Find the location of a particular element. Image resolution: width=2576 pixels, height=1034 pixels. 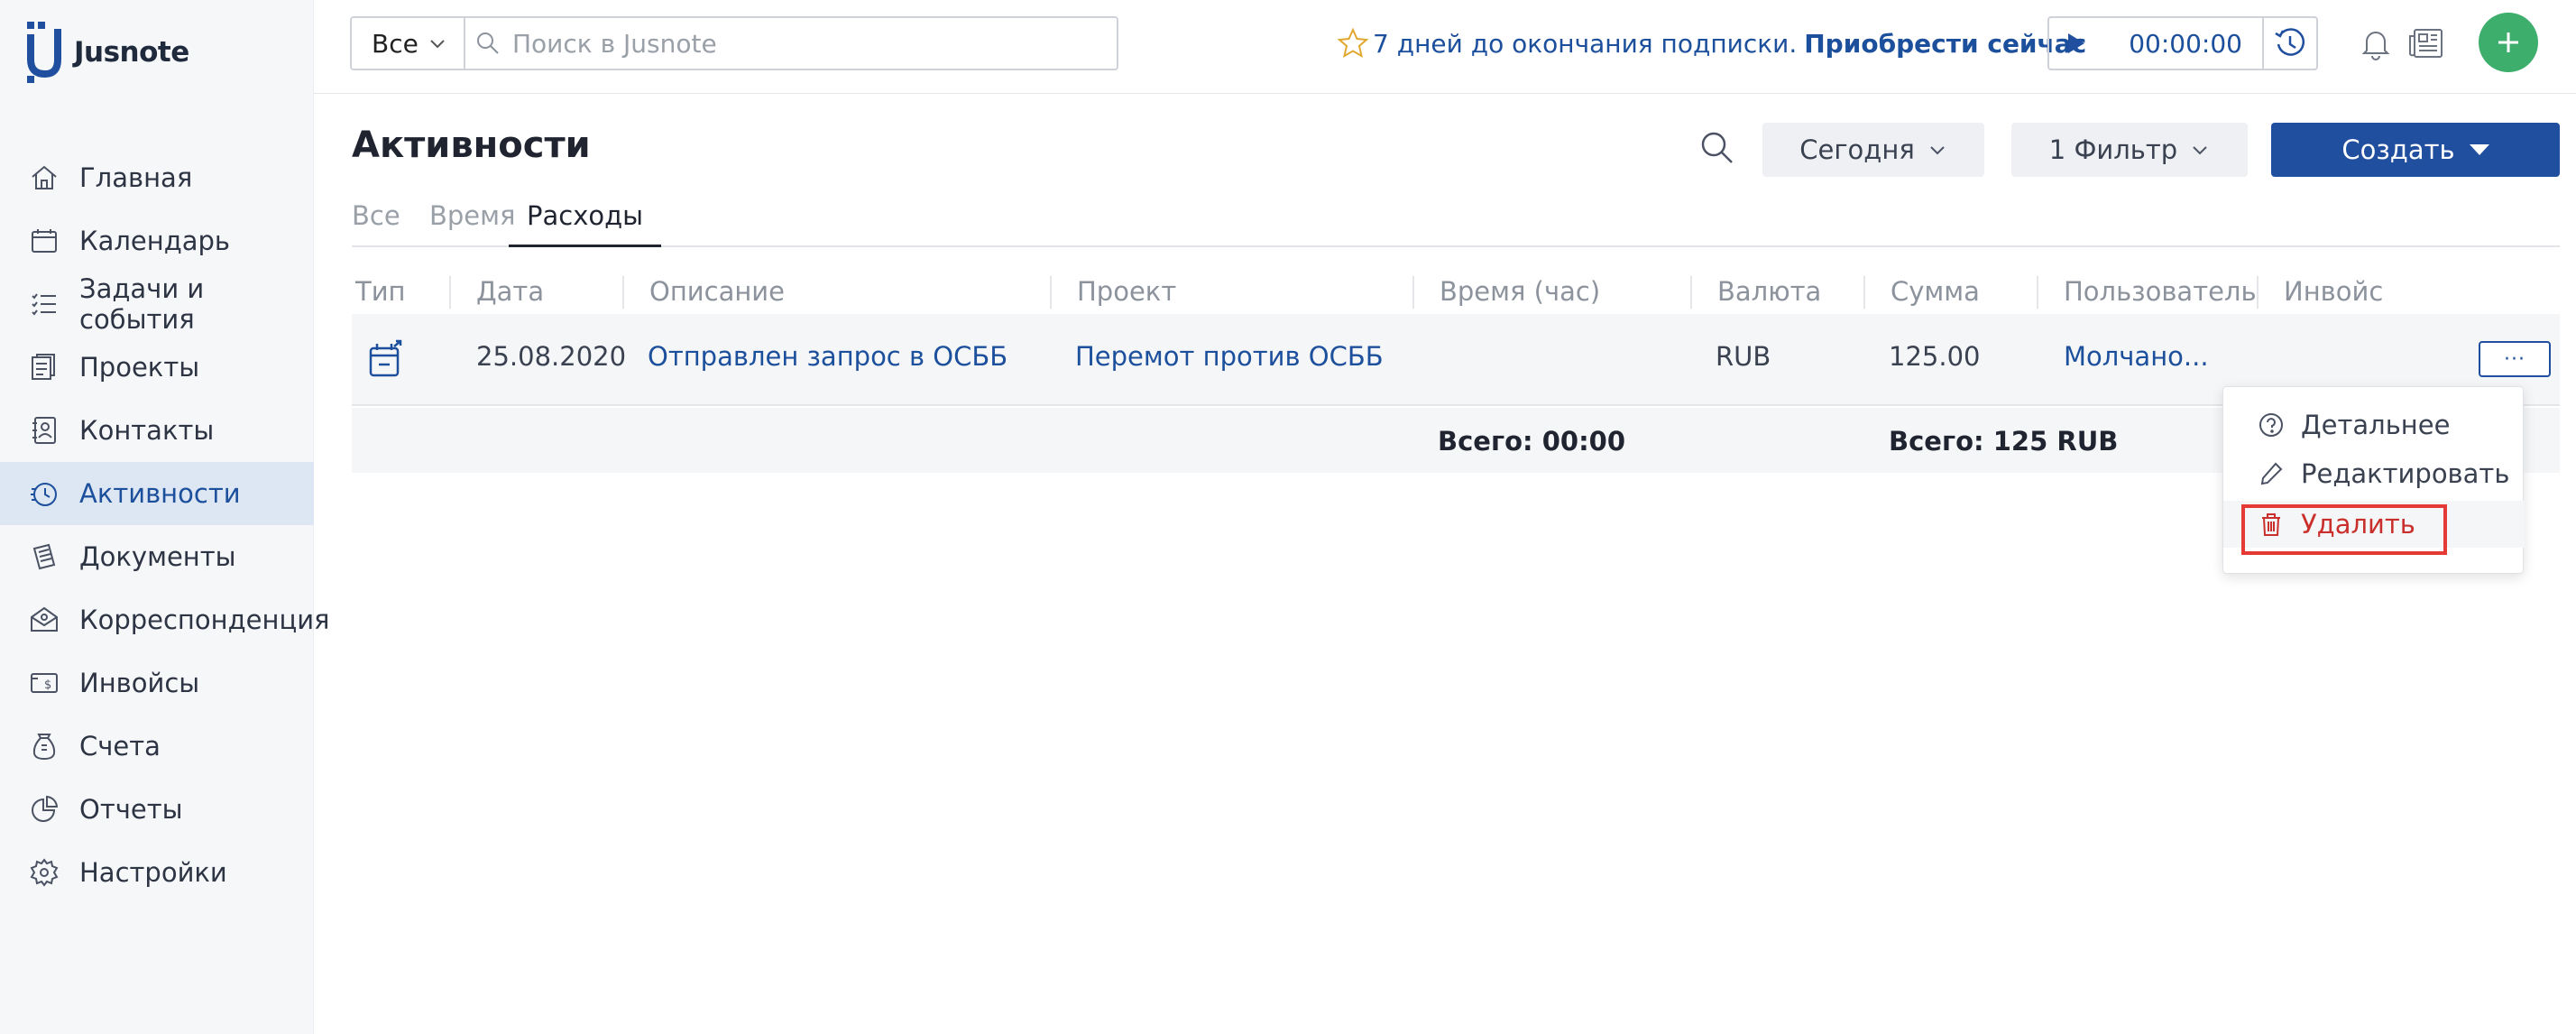

column-header-amount: Сумма is located at coordinates (1921, 293).